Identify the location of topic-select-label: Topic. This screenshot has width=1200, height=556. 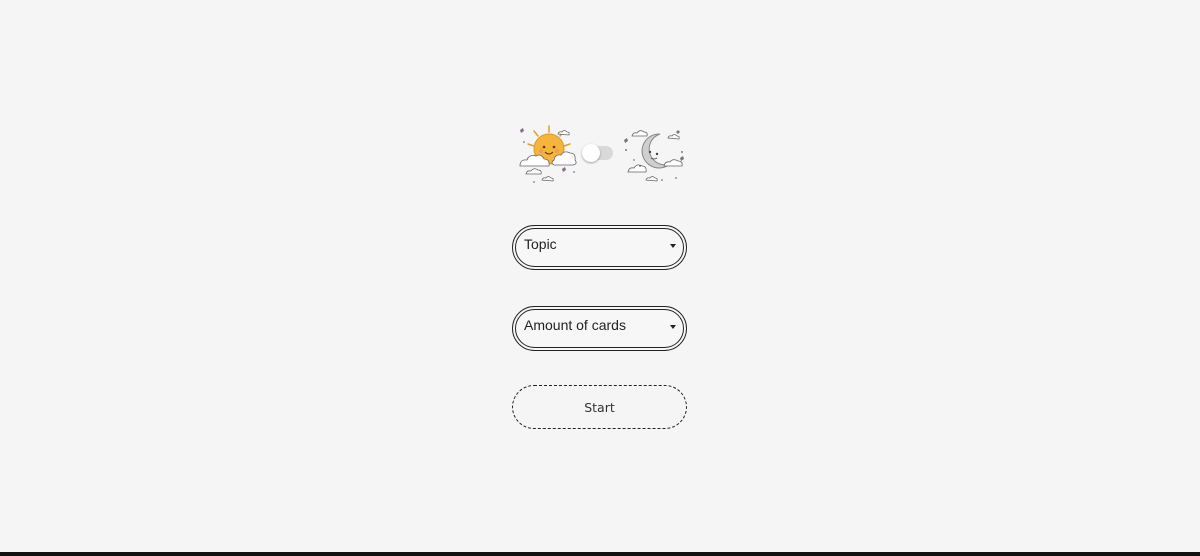
(540, 244).